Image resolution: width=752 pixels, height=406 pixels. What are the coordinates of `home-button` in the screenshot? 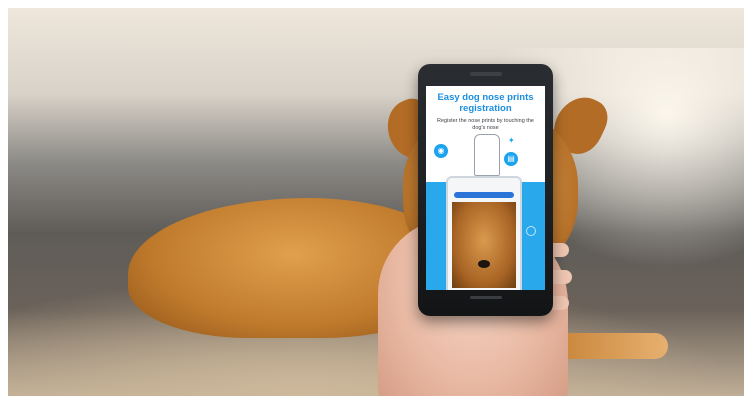 It's located at (486, 297).